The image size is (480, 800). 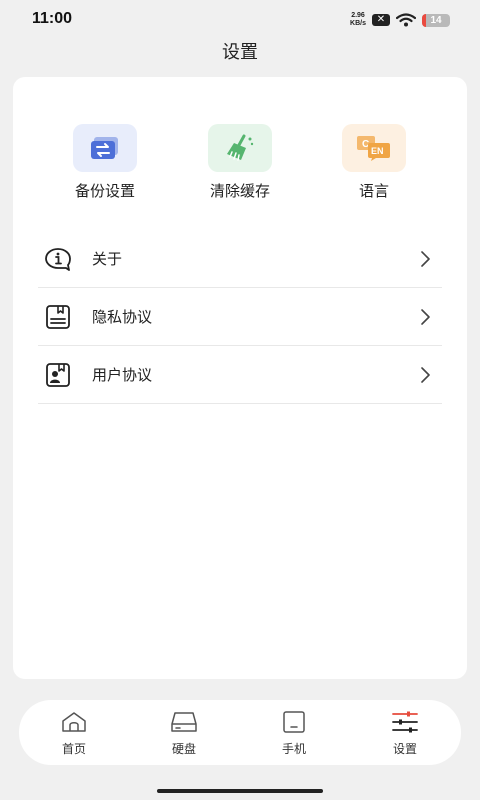 I want to click on phone-icon, so click(x=294, y=722).